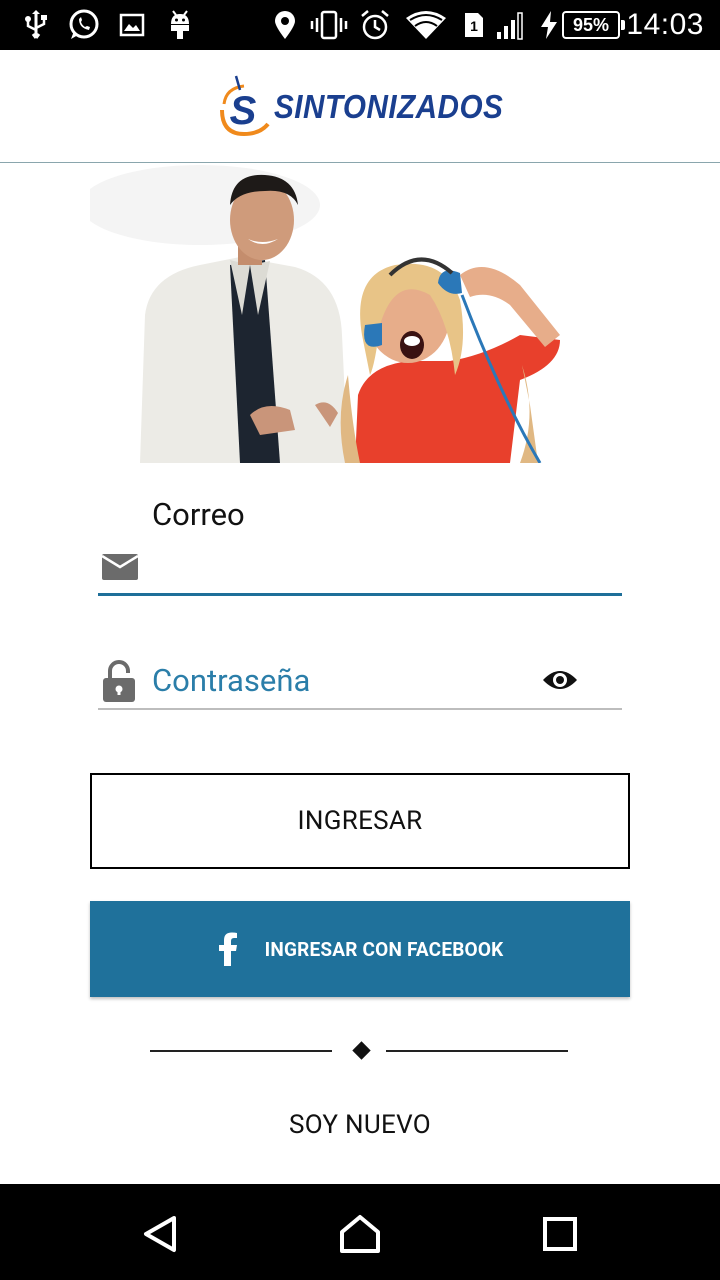 The image size is (720, 1280). I want to click on email-field: Correo, so click(360, 543).